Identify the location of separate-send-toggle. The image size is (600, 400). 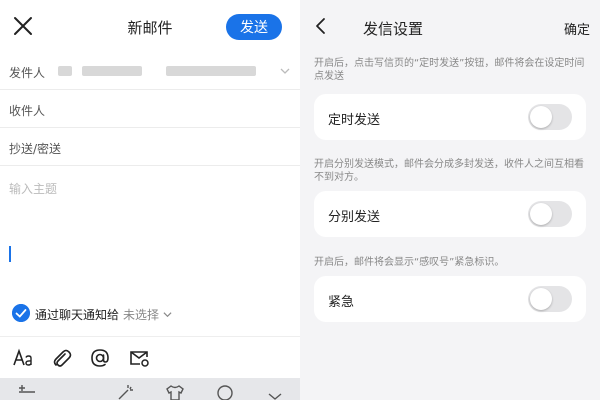
(550, 214).